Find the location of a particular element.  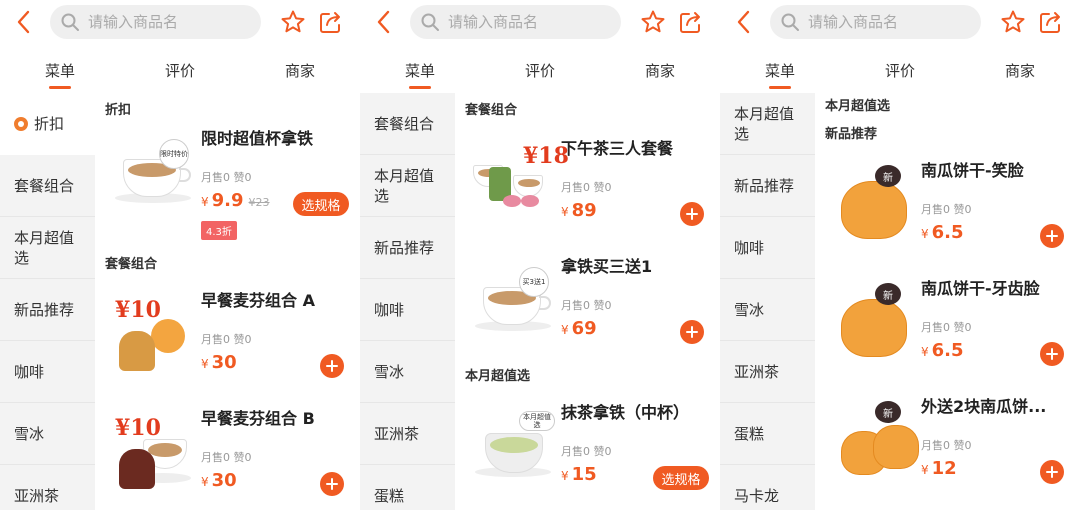

product-item: 新 南瓜饼干-笑脸 月售0 赞0 ¥6.5 is located at coordinates (947, 216).